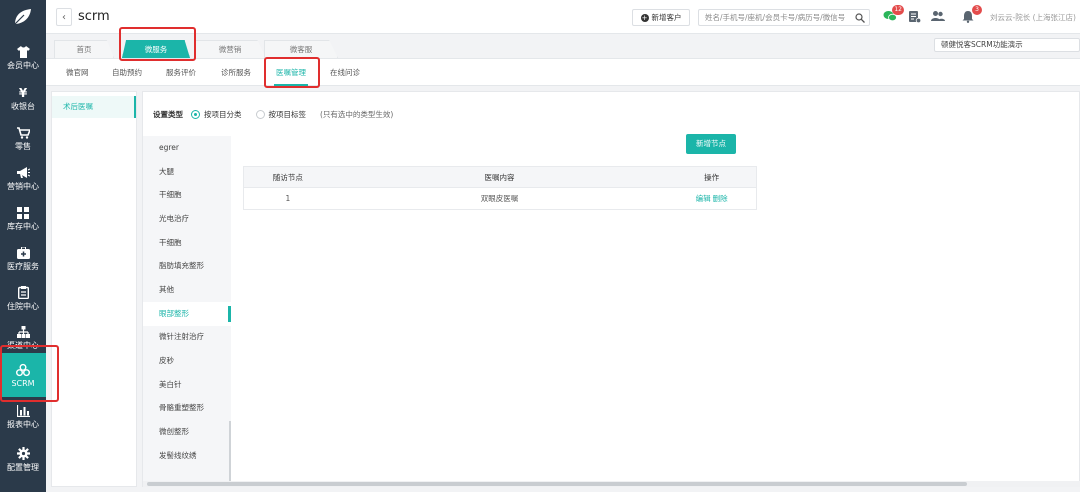 The width and height of the screenshot is (1080, 492). What do you see at coordinates (168, 114) in the screenshot?
I see `setting-type-label: 设置类型` at bounding box center [168, 114].